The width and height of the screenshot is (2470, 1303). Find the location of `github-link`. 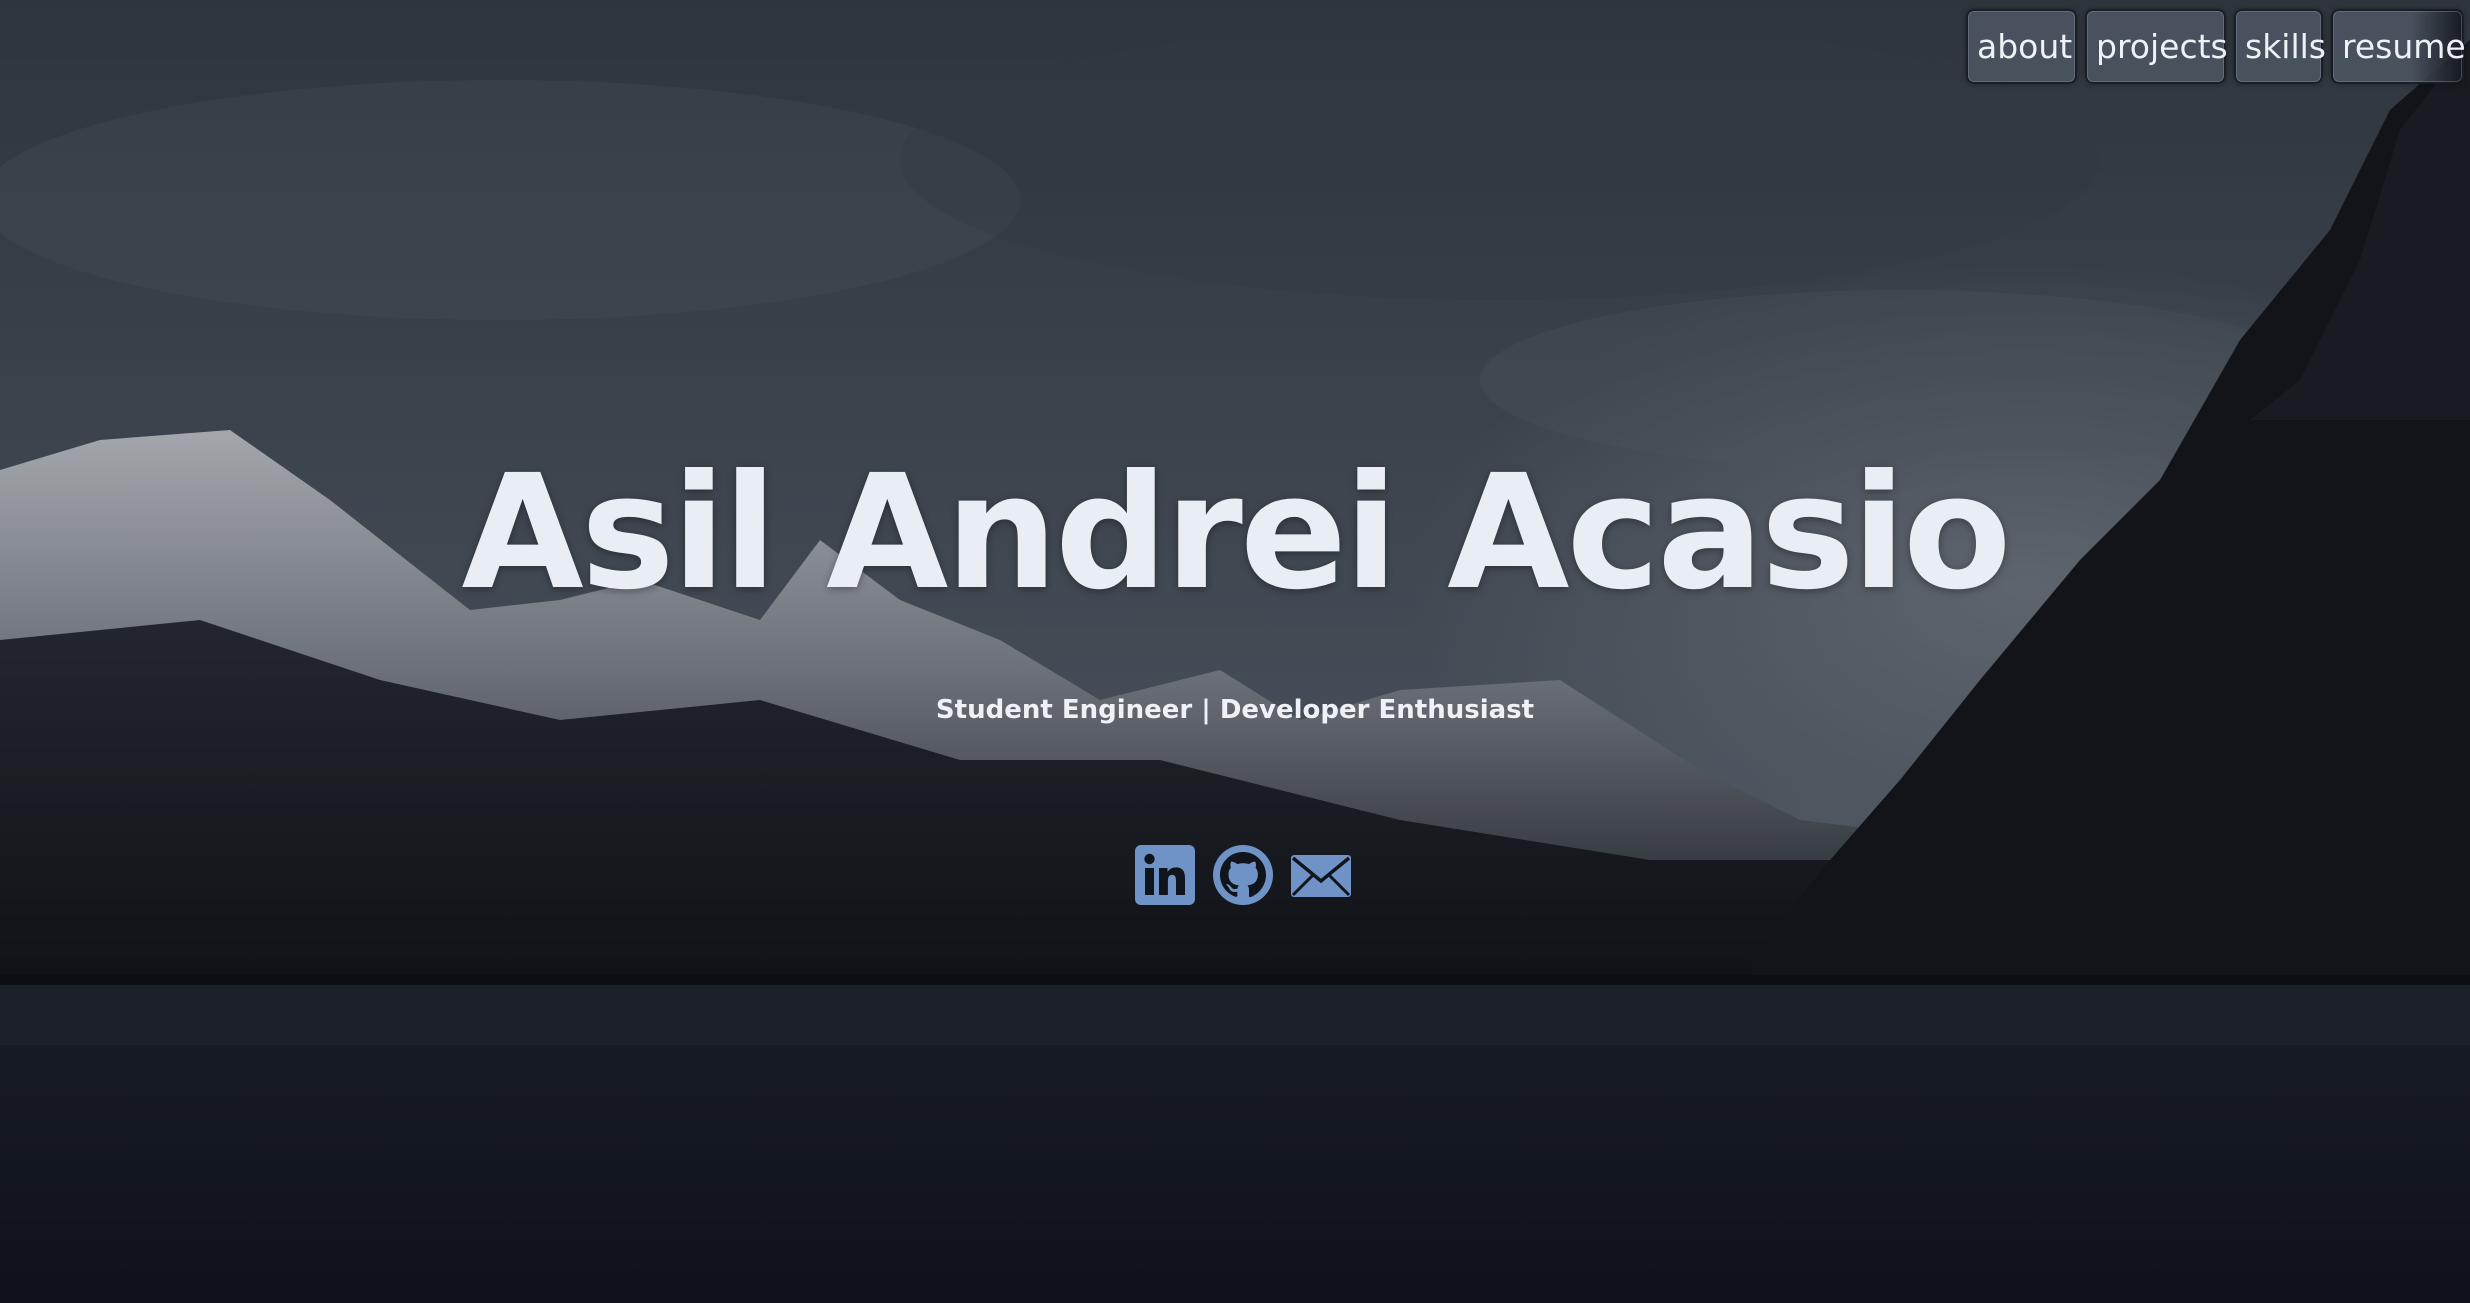

github-link is located at coordinates (1243, 875).